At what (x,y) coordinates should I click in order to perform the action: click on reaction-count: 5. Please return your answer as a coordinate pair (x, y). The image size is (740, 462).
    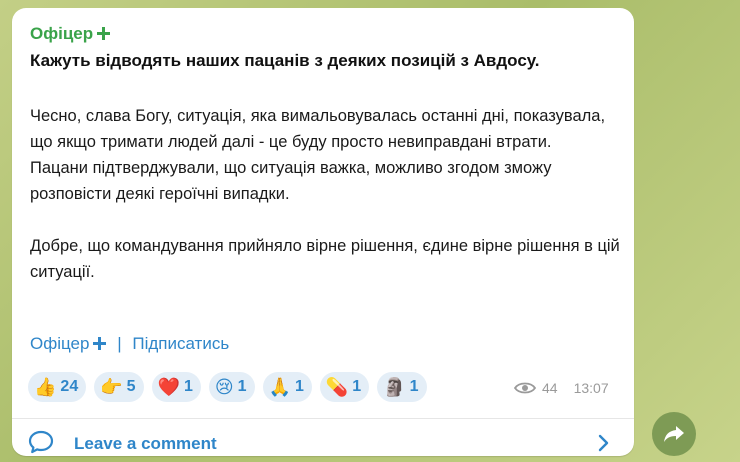
    Looking at the image, I should click on (131, 386).